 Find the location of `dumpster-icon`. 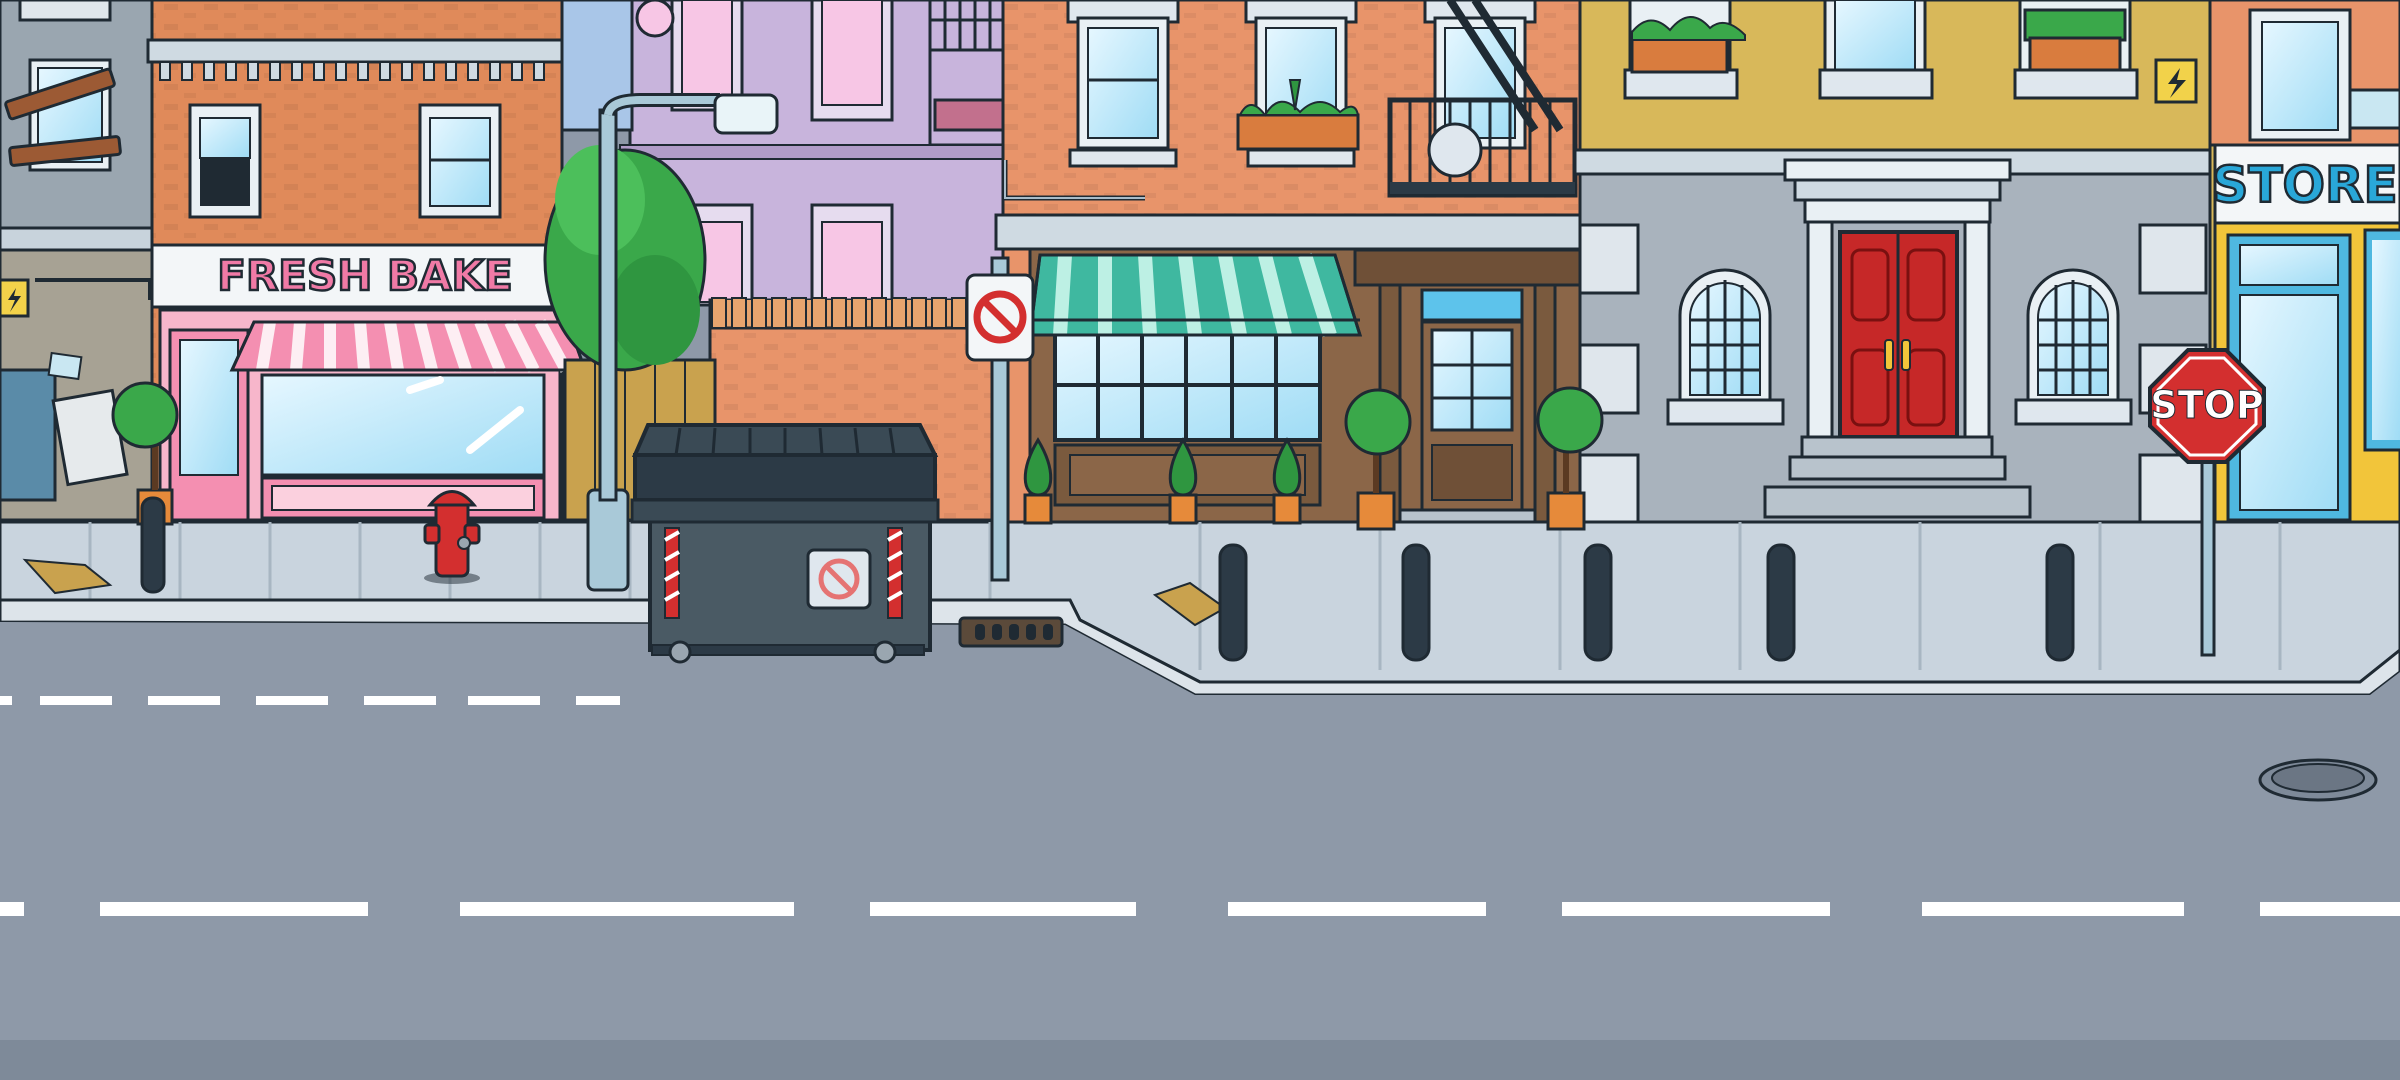

dumpster-icon is located at coordinates (785, 543).